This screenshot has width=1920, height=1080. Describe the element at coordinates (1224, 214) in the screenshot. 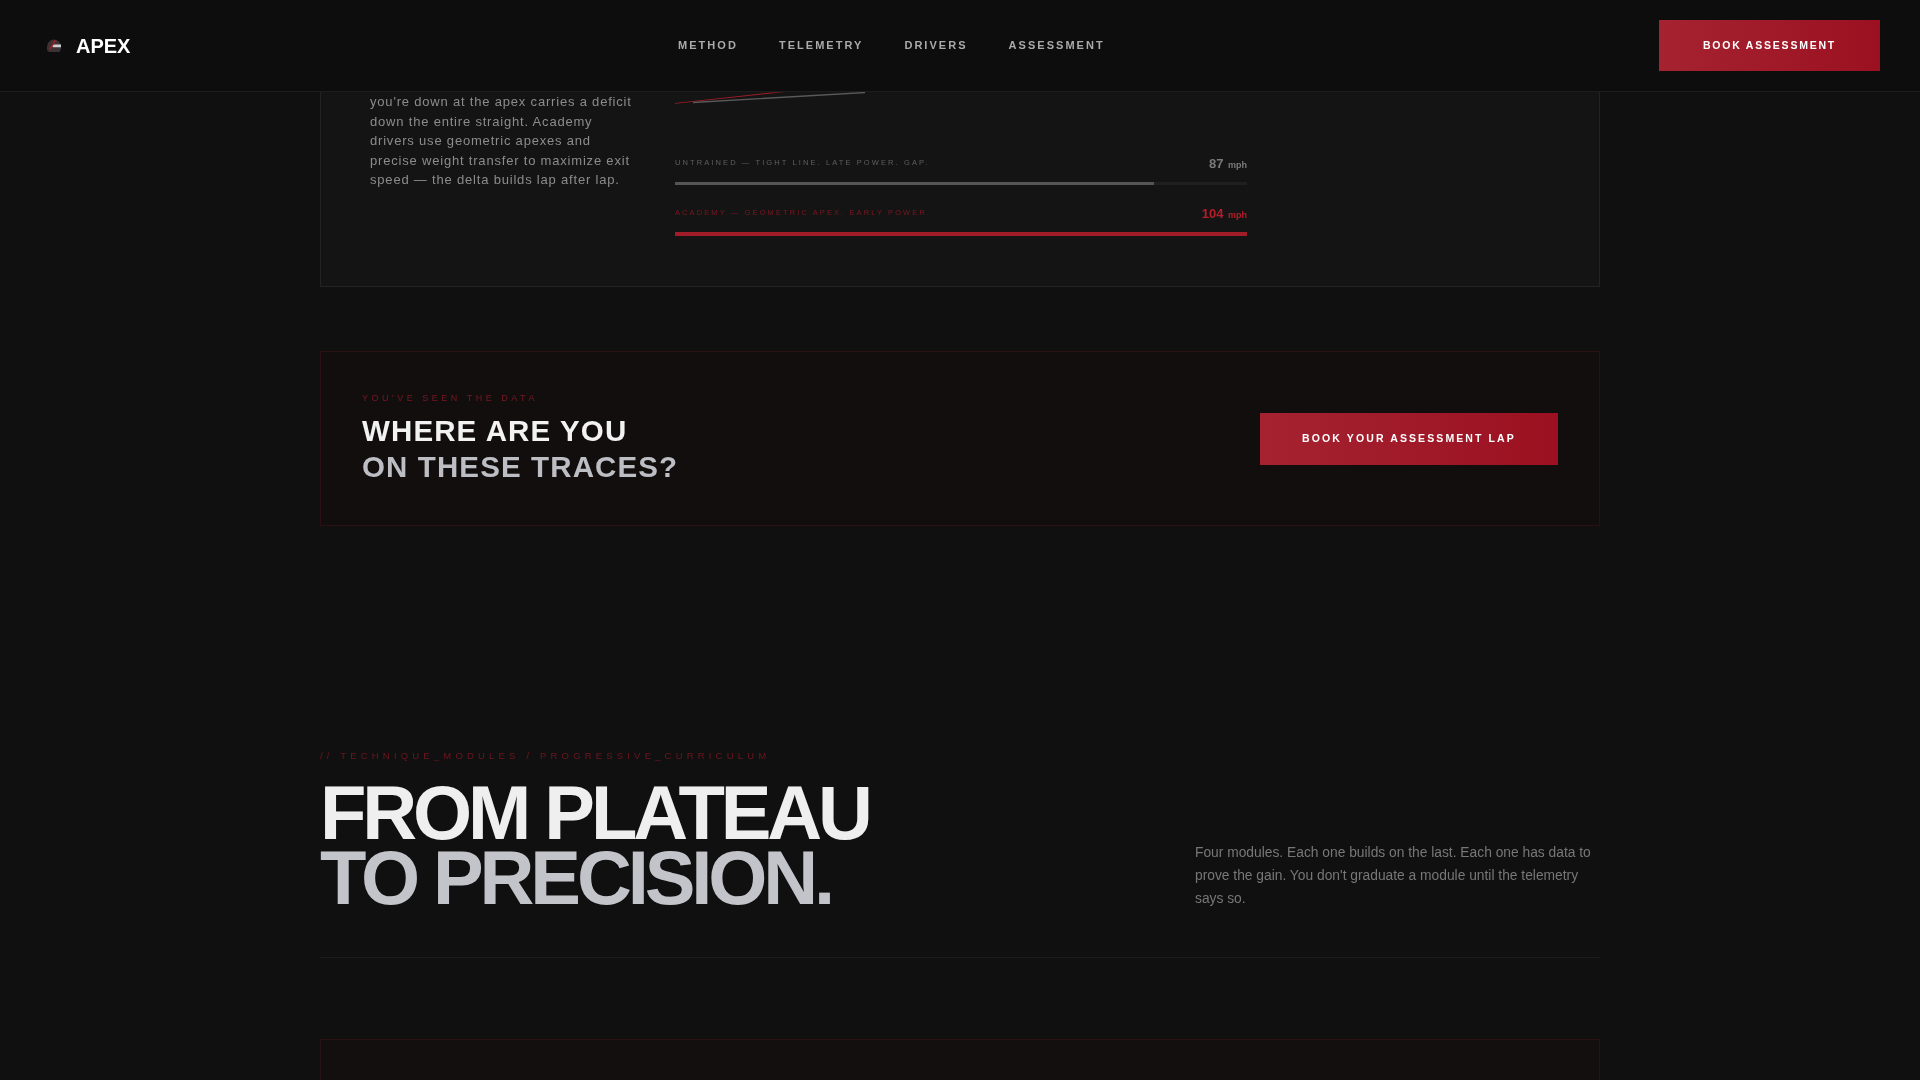

I see `speed-reading: 104 mph` at that location.